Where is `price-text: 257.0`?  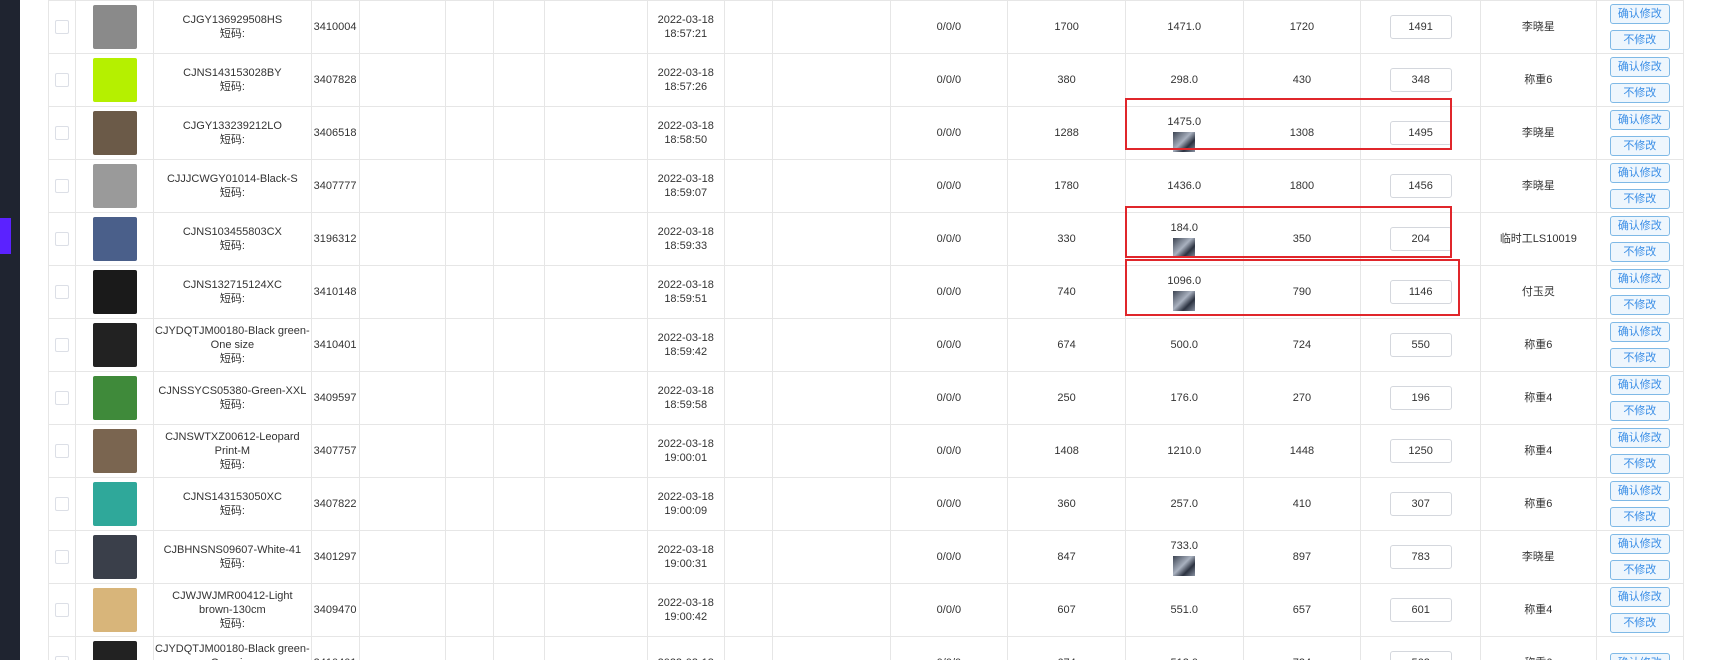 price-text: 257.0 is located at coordinates (1184, 504).